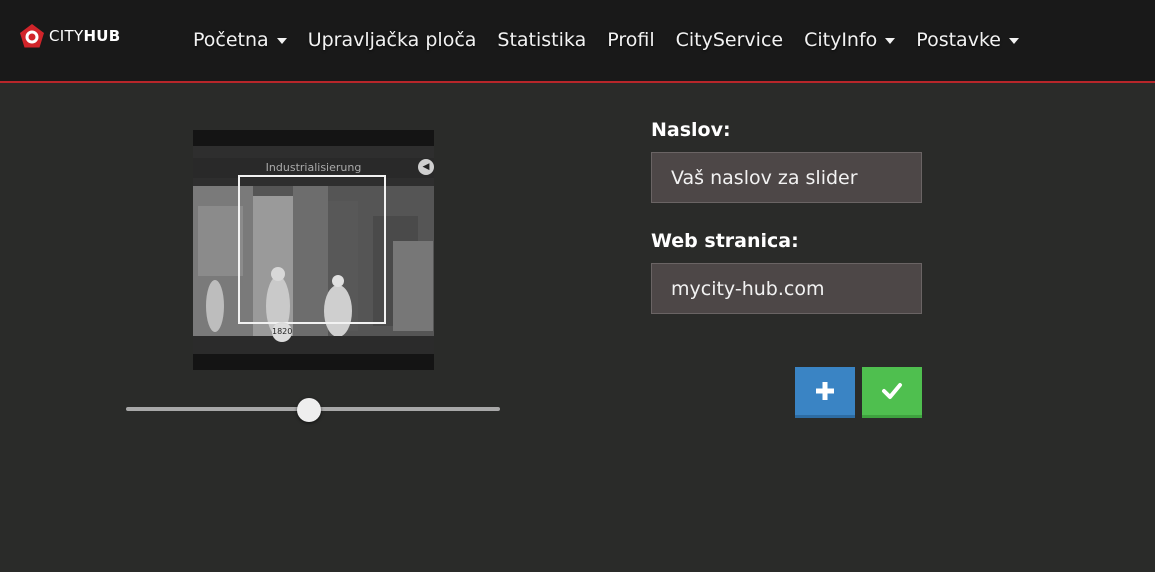  I want to click on nav-item-label: CityInfo, so click(841, 40).